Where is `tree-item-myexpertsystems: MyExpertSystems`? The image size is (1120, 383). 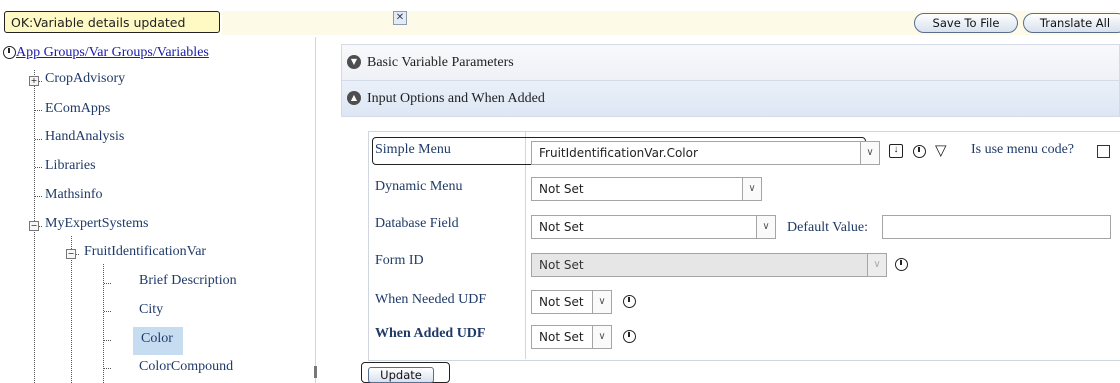
tree-item-myexpertsystems: MyExpertSystems is located at coordinates (96, 224).